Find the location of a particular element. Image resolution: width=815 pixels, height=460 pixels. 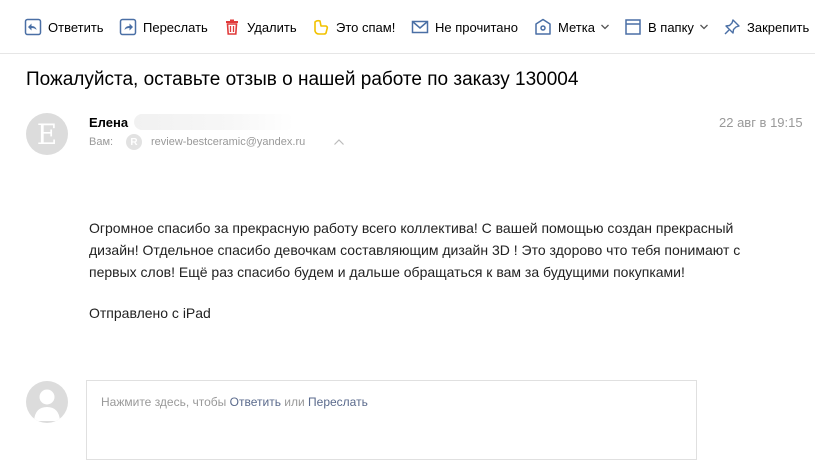

user-avatar is located at coordinates (47, 402).